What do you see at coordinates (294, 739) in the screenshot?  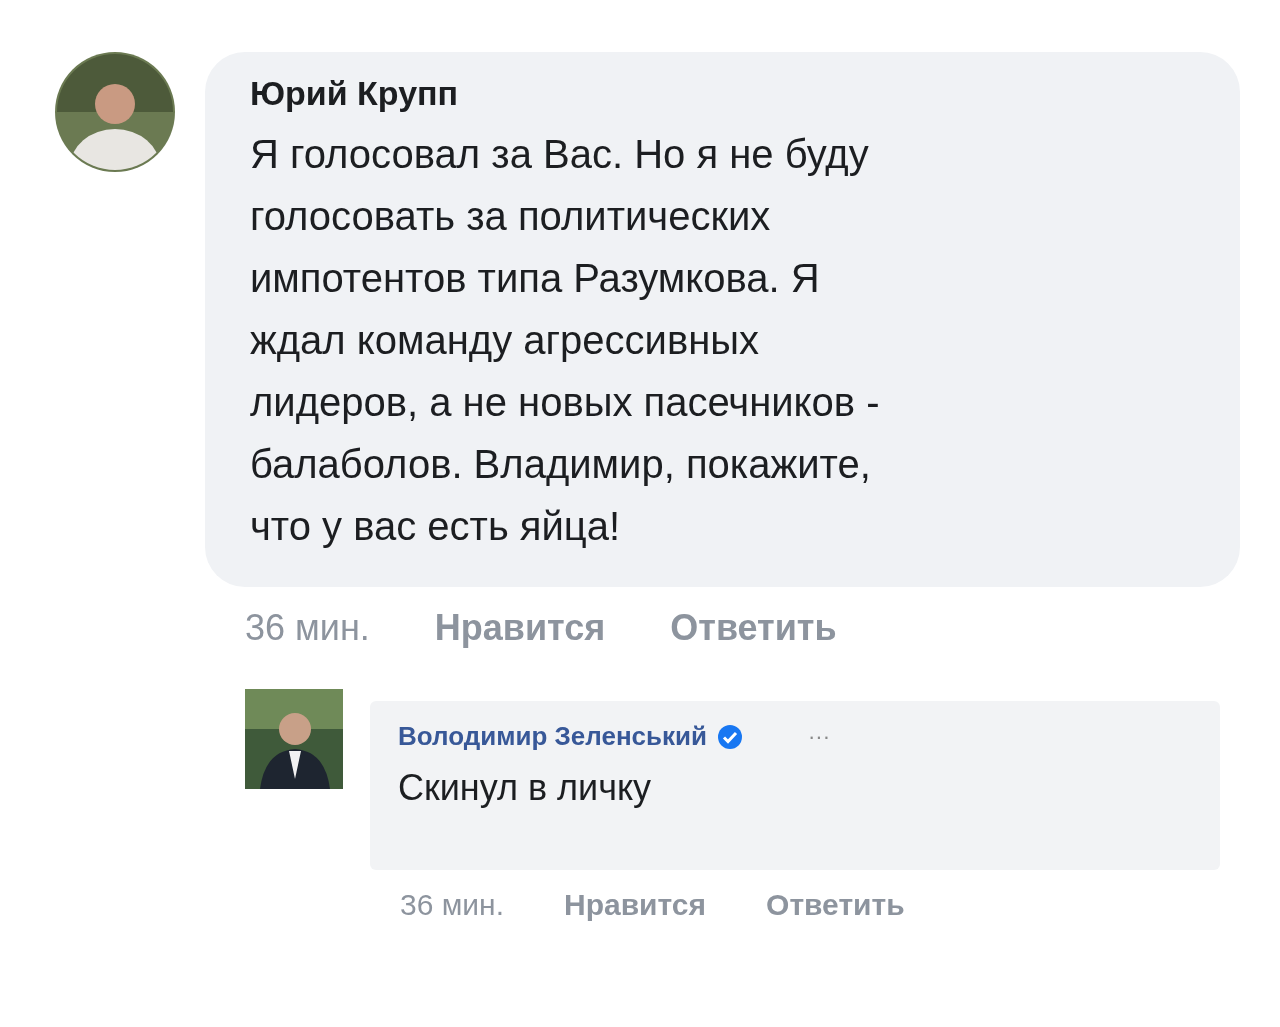 I see `avatar` at bounding box center [294, 739].